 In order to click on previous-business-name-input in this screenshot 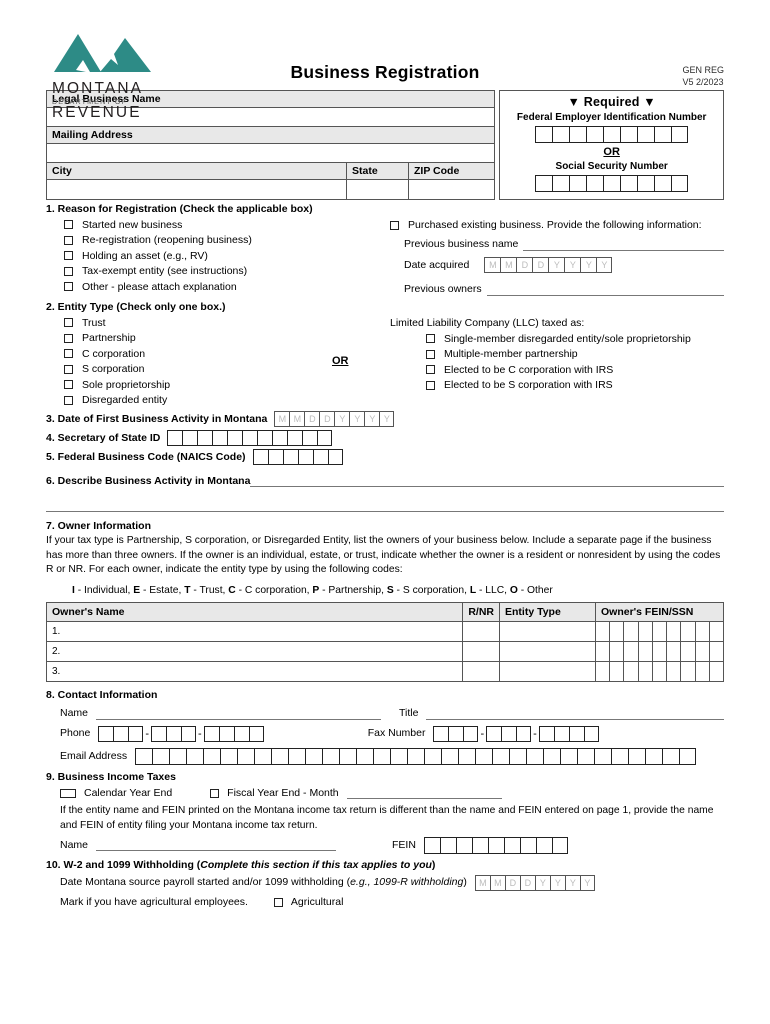, I will do `click(623, 245)`.